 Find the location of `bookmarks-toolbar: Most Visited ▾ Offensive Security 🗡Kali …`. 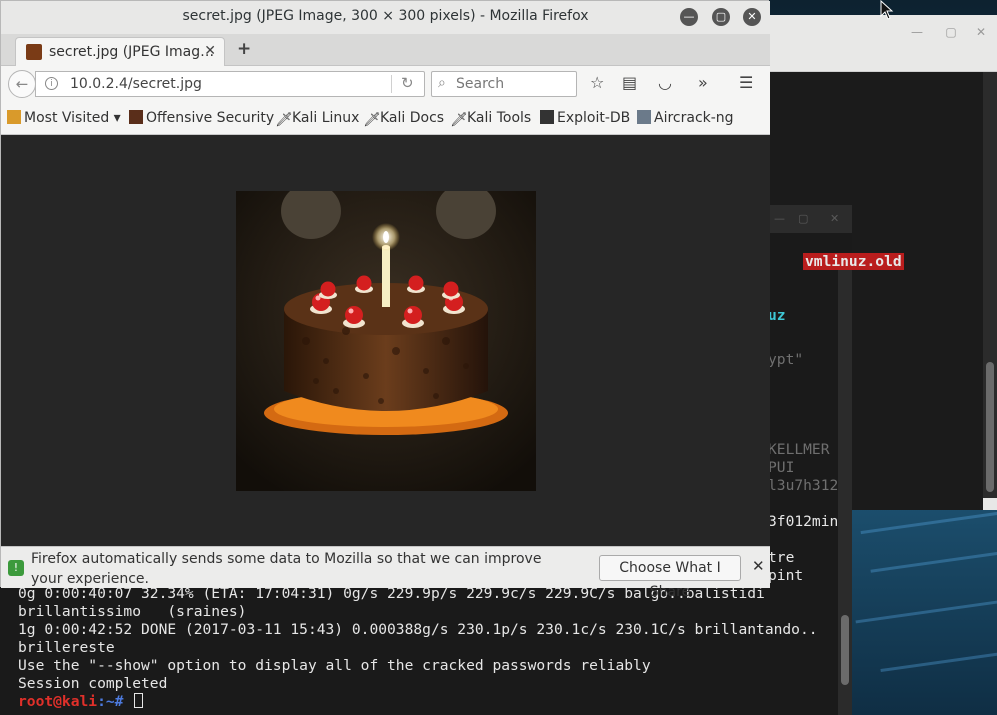

bookmarks-toolbar: Most Visited ▾ Offensive Security 🗡Kali … is located at coordinates (385, 118).